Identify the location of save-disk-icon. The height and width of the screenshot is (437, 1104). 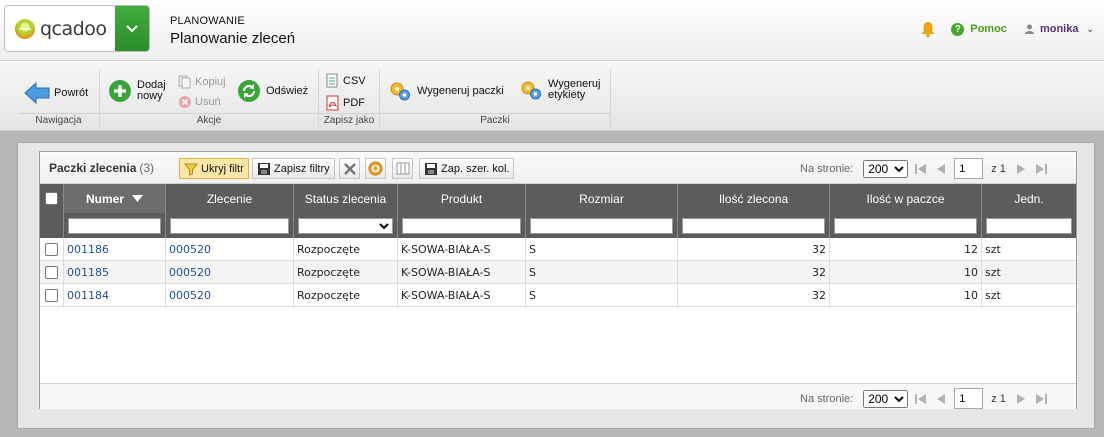
(431, 168).